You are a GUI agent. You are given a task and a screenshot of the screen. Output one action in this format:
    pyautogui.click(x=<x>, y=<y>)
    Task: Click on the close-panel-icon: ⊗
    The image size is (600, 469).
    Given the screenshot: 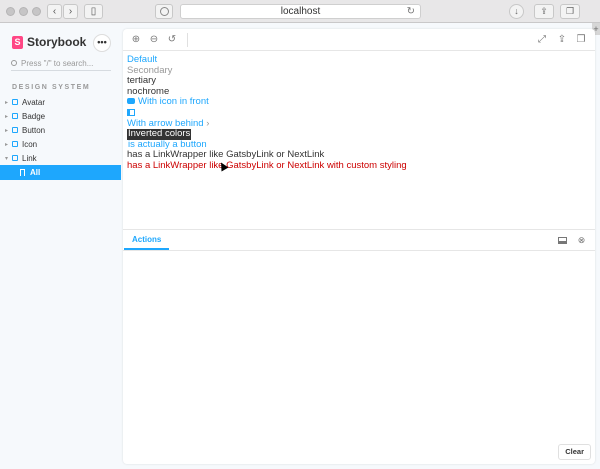 What is the action you would take?
    pyautogui.click(x=581, y=240)
    